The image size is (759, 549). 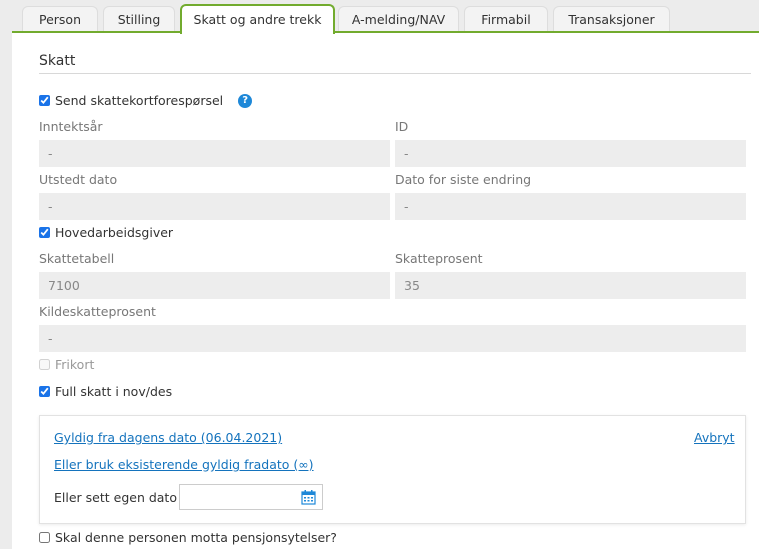 What do you see at coordinates (570, 285) in the screenshot?
I see `skatteprosent-field: 35` at bounding box center [570, 285].